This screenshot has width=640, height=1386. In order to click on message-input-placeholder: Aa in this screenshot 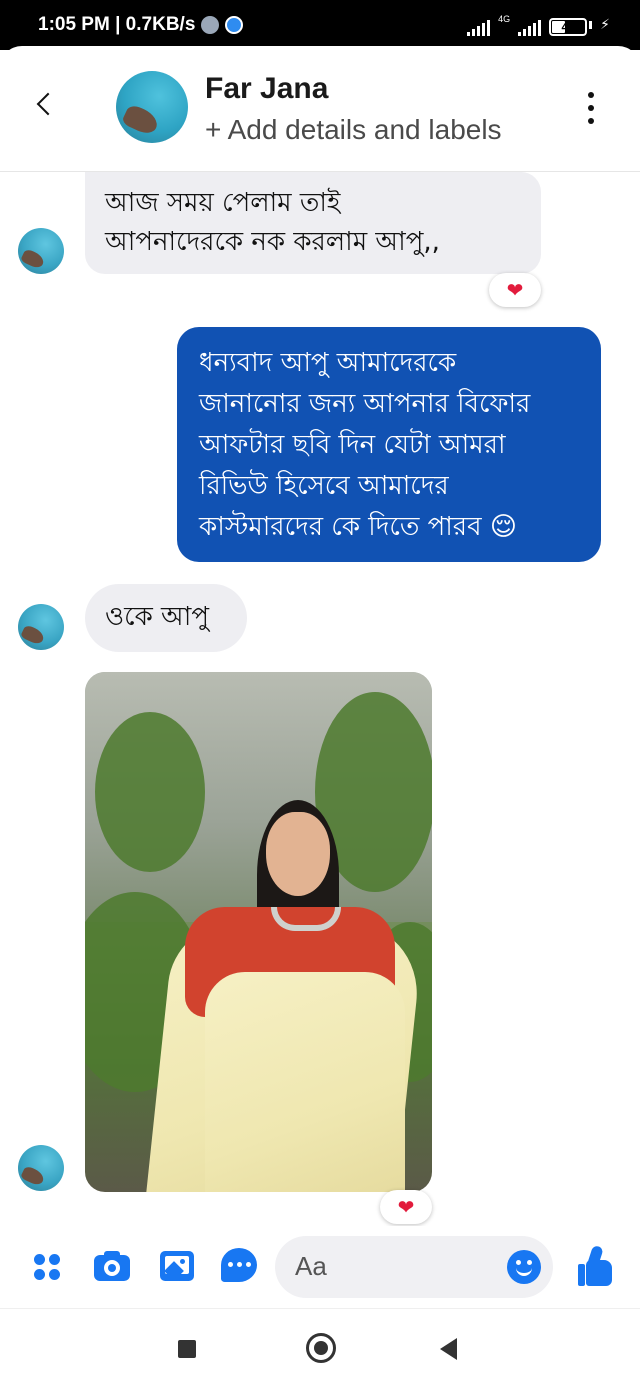, I will do `click(311, 1266)`.